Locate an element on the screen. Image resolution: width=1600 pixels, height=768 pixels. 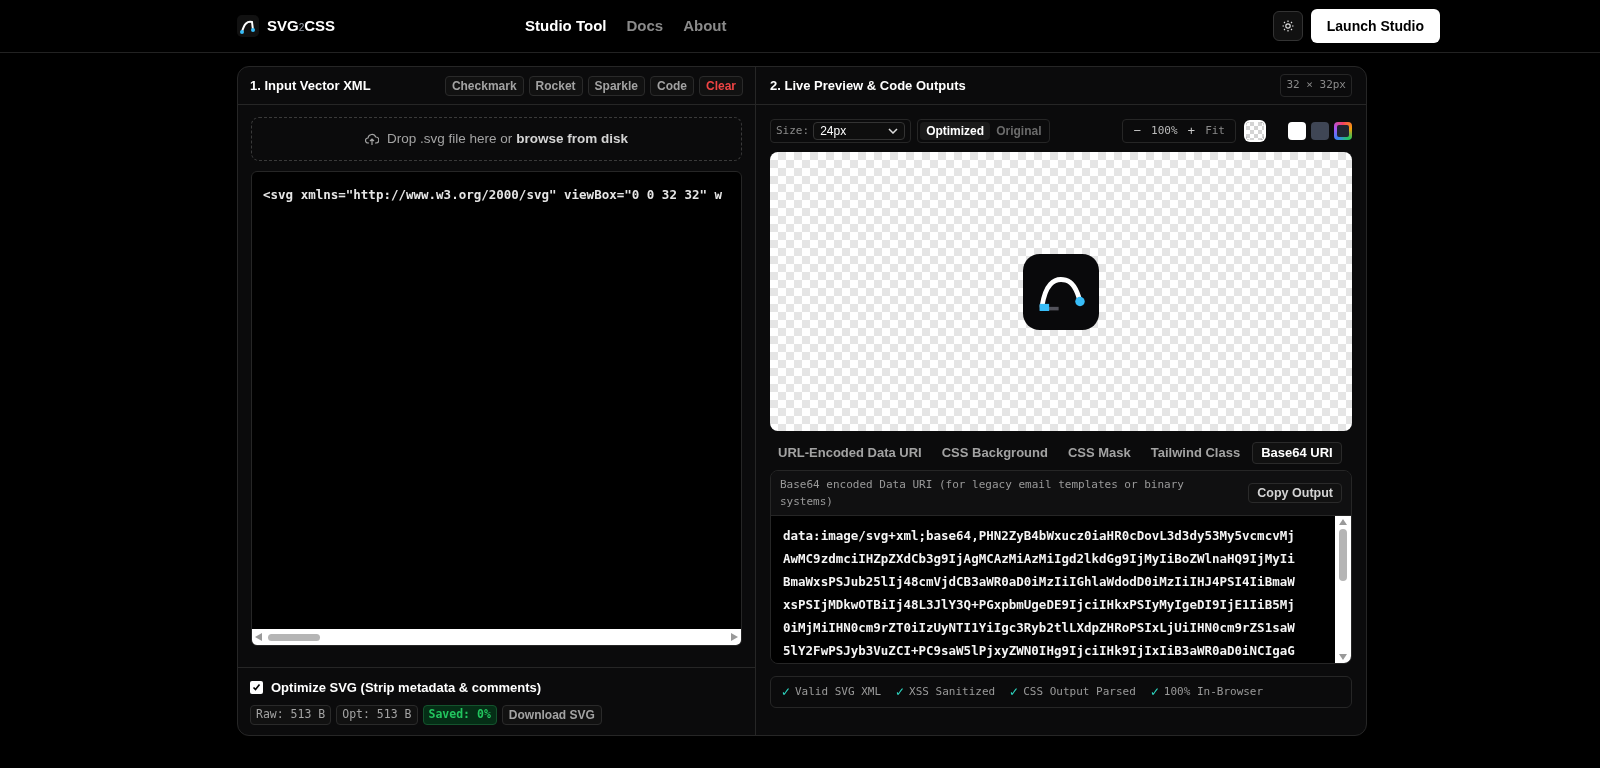
file-dropzone: Drop .svg file here or browse from disk is located at coordinates (496, 139).